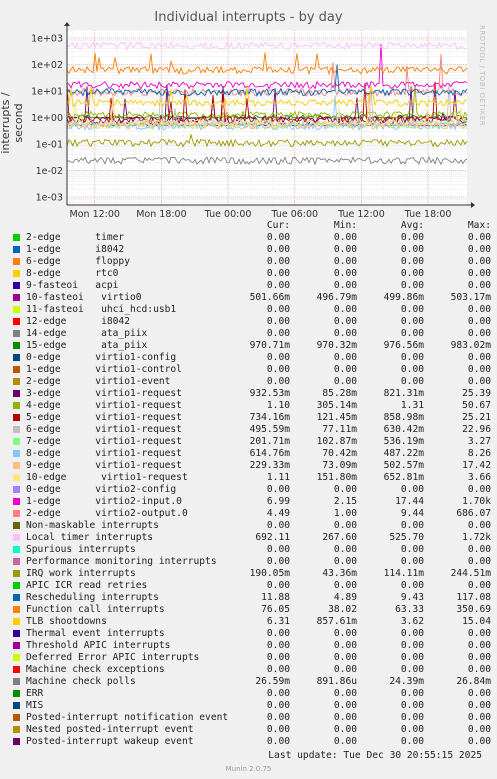  I want to click on legend-label: 10-fasteoi virtio0, so click(84, 297).